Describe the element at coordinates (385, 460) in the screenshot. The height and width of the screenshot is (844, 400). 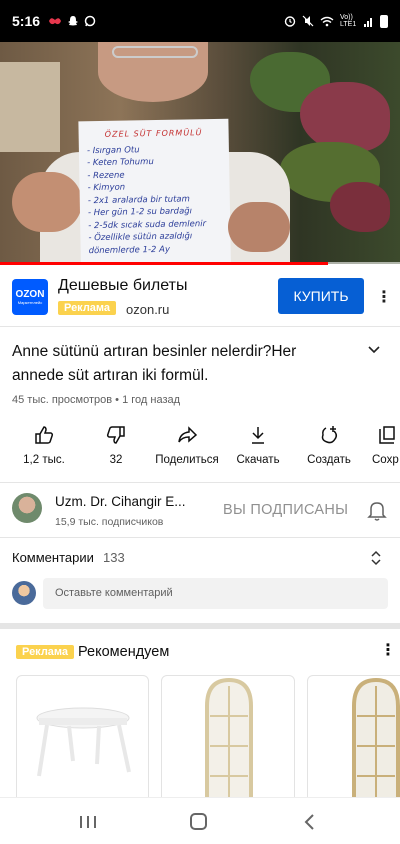
I see `save-label: Сохр` at that location.